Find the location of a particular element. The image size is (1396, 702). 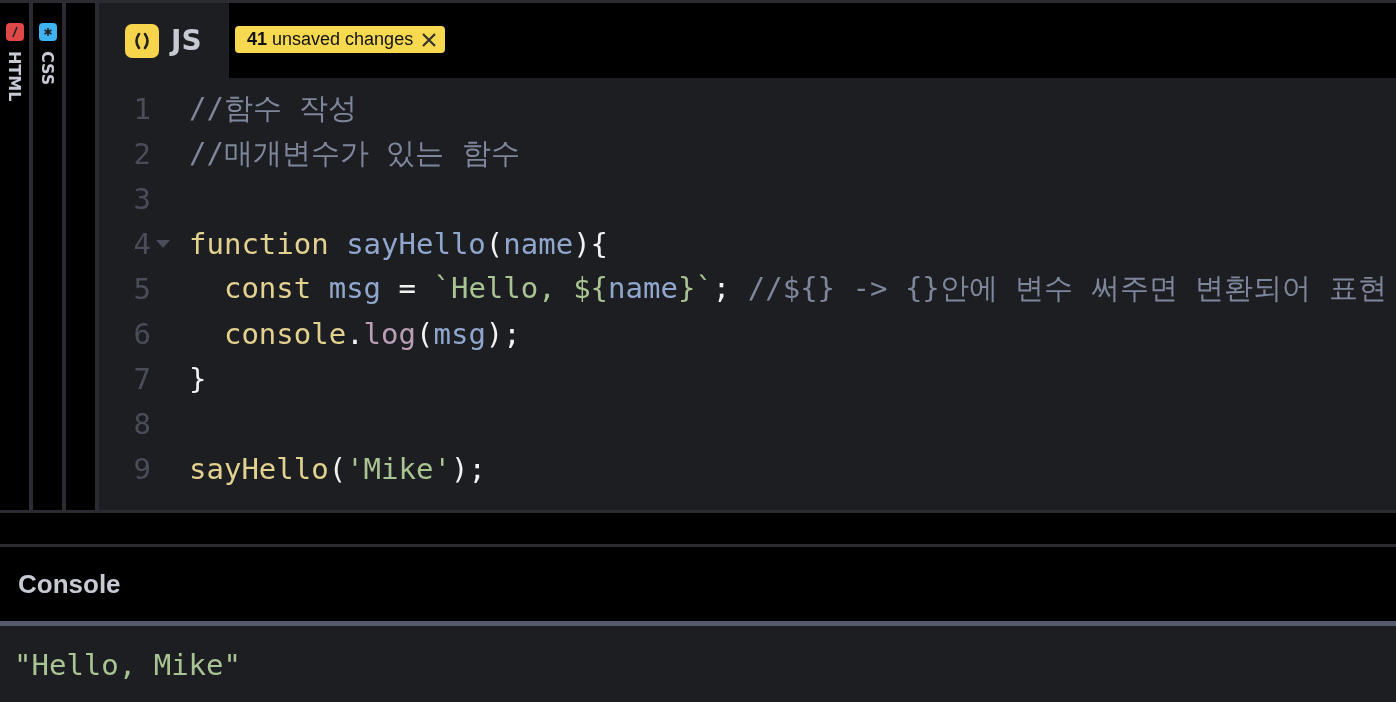

slash-icon is located at coordinates (14, 32).